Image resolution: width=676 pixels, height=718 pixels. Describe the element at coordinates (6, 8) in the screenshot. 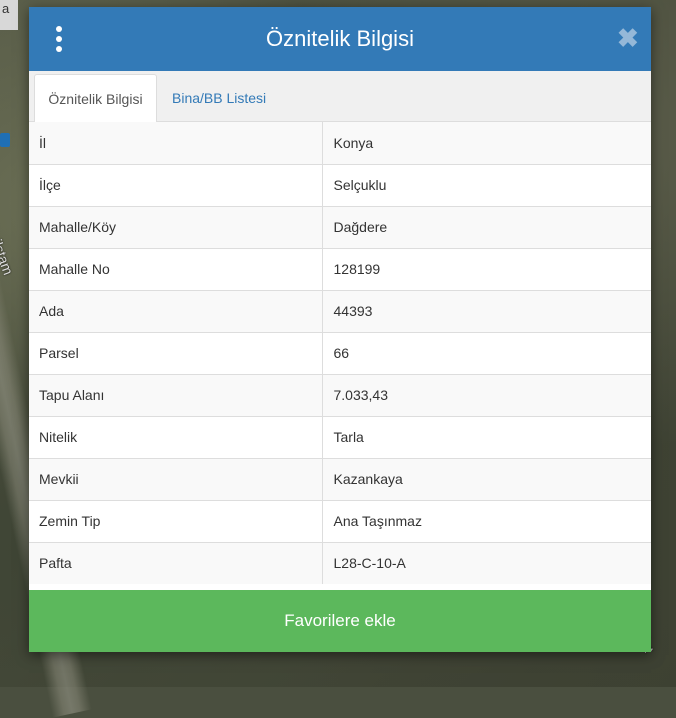

I see `map-corner-text: a` at that location.